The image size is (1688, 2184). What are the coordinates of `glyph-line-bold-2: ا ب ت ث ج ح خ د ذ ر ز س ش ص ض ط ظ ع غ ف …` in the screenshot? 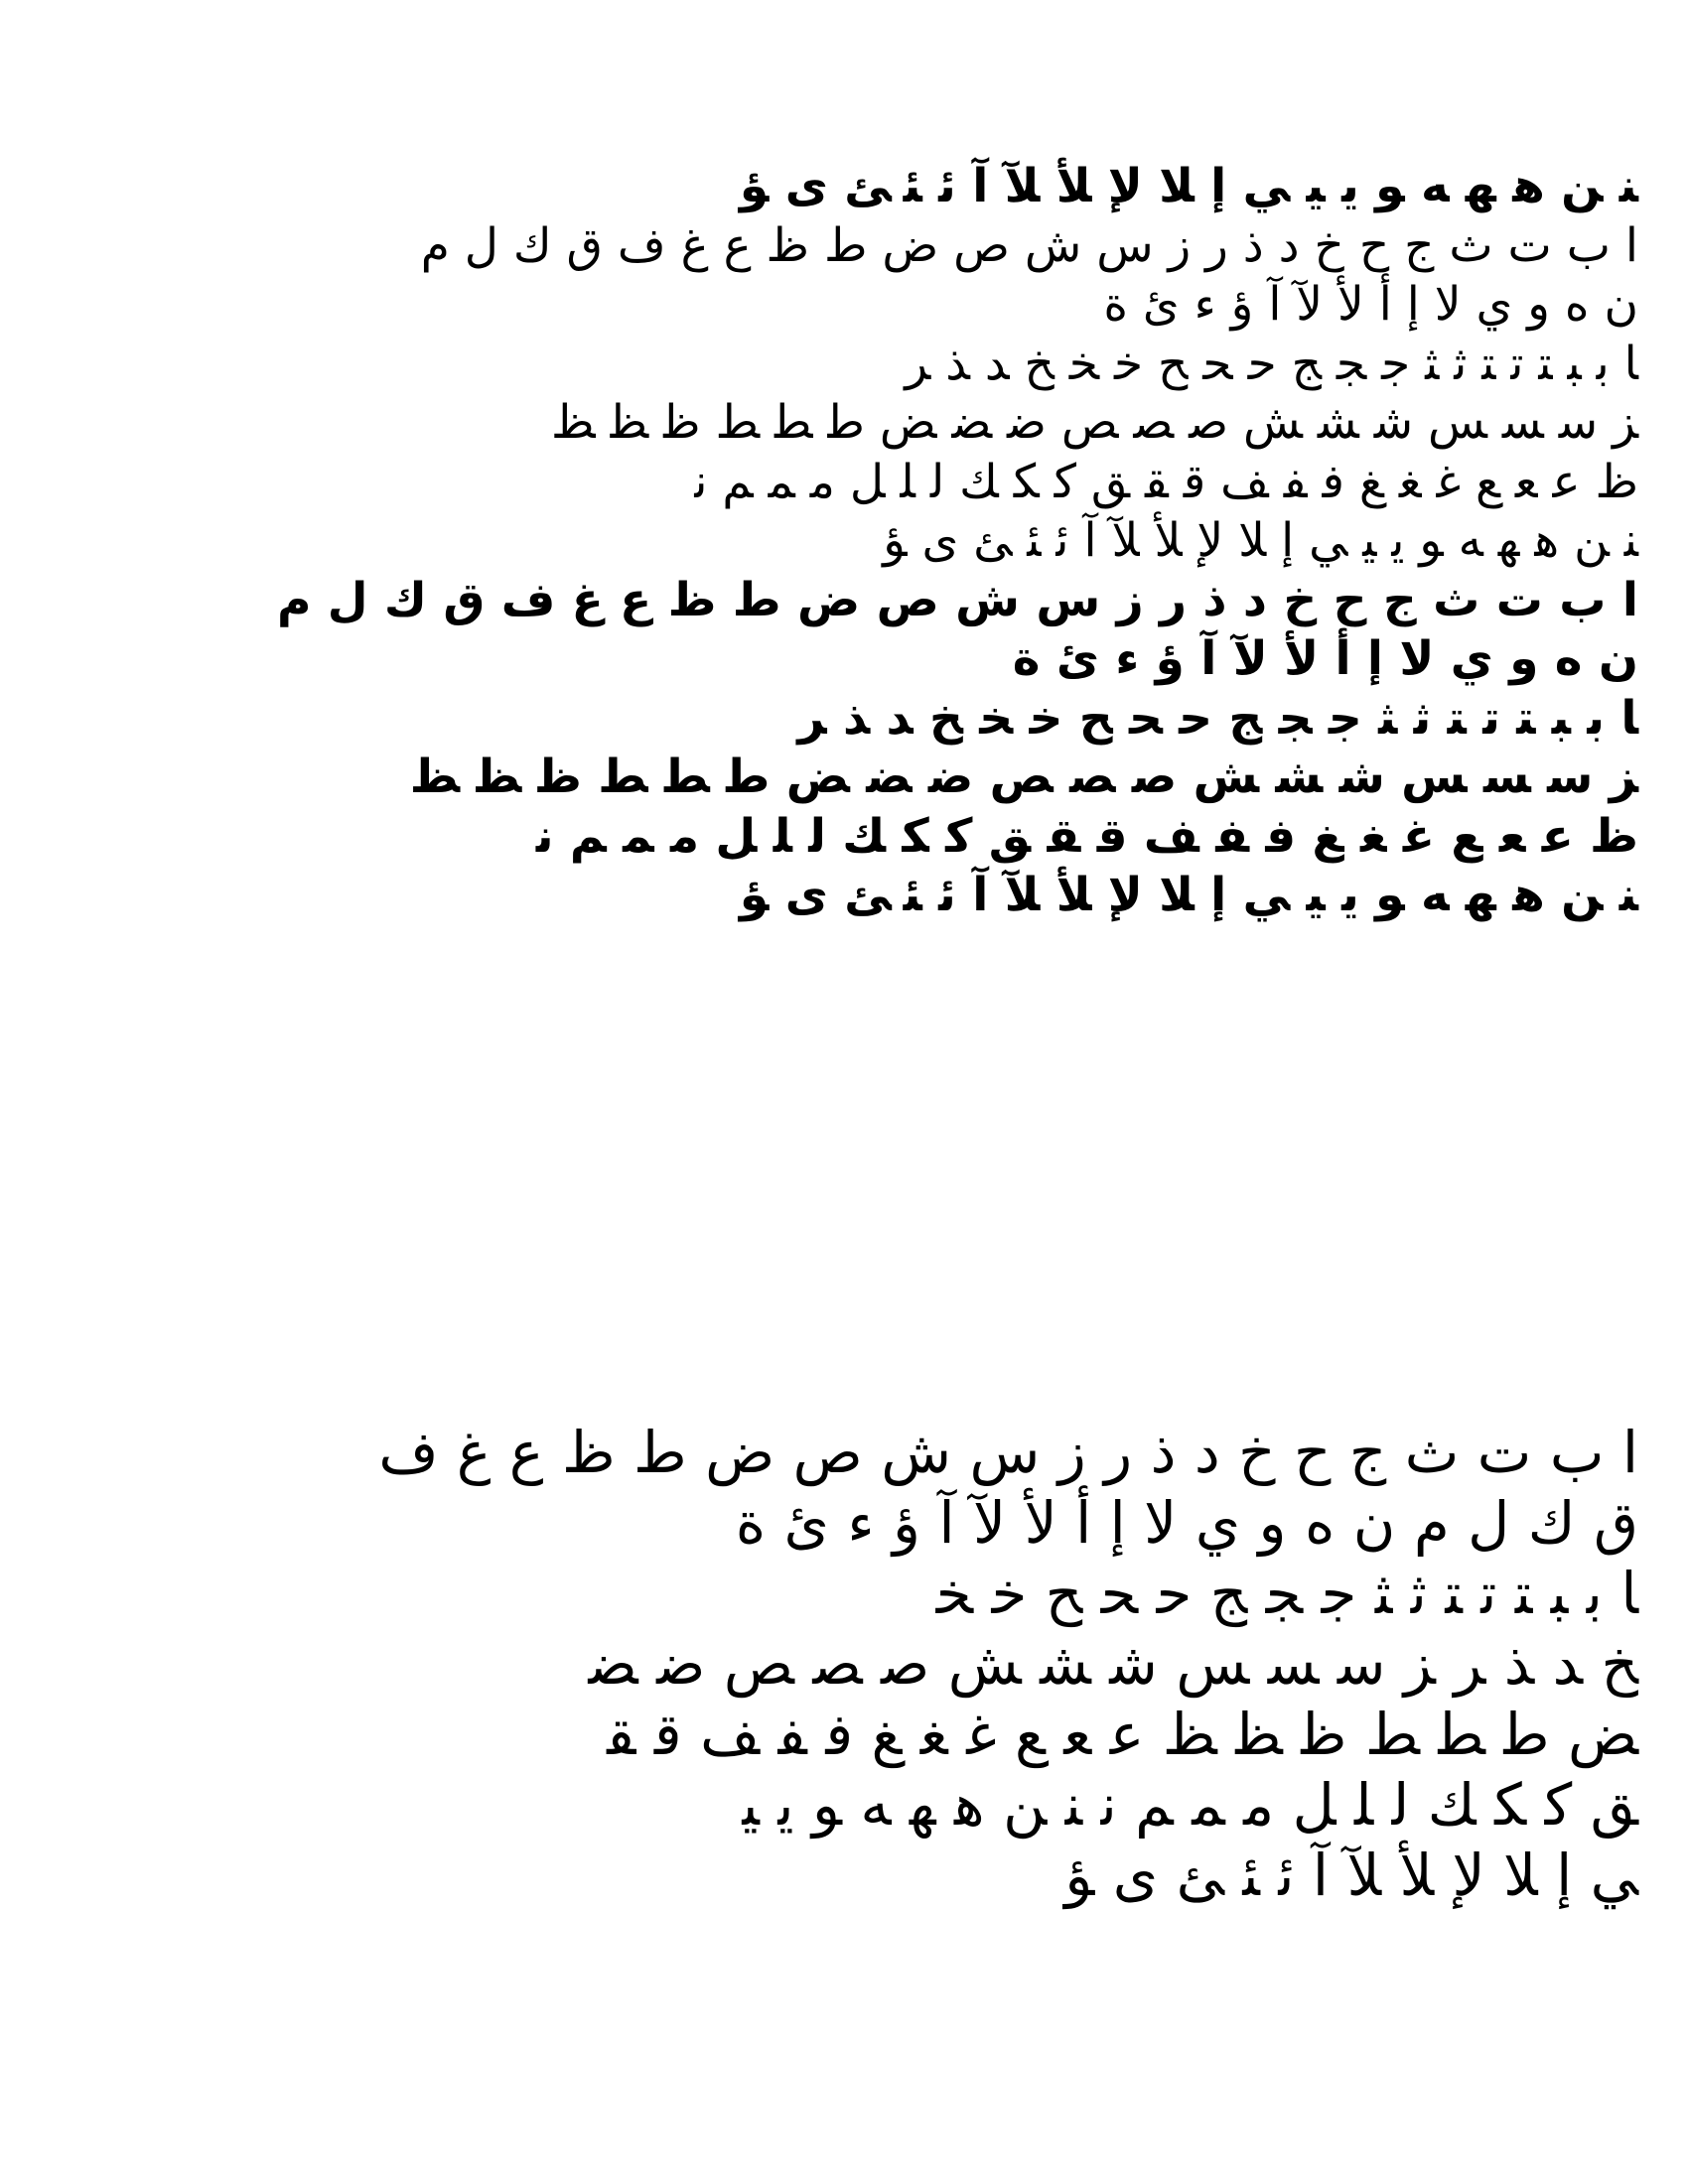 It's located at (957, 599).